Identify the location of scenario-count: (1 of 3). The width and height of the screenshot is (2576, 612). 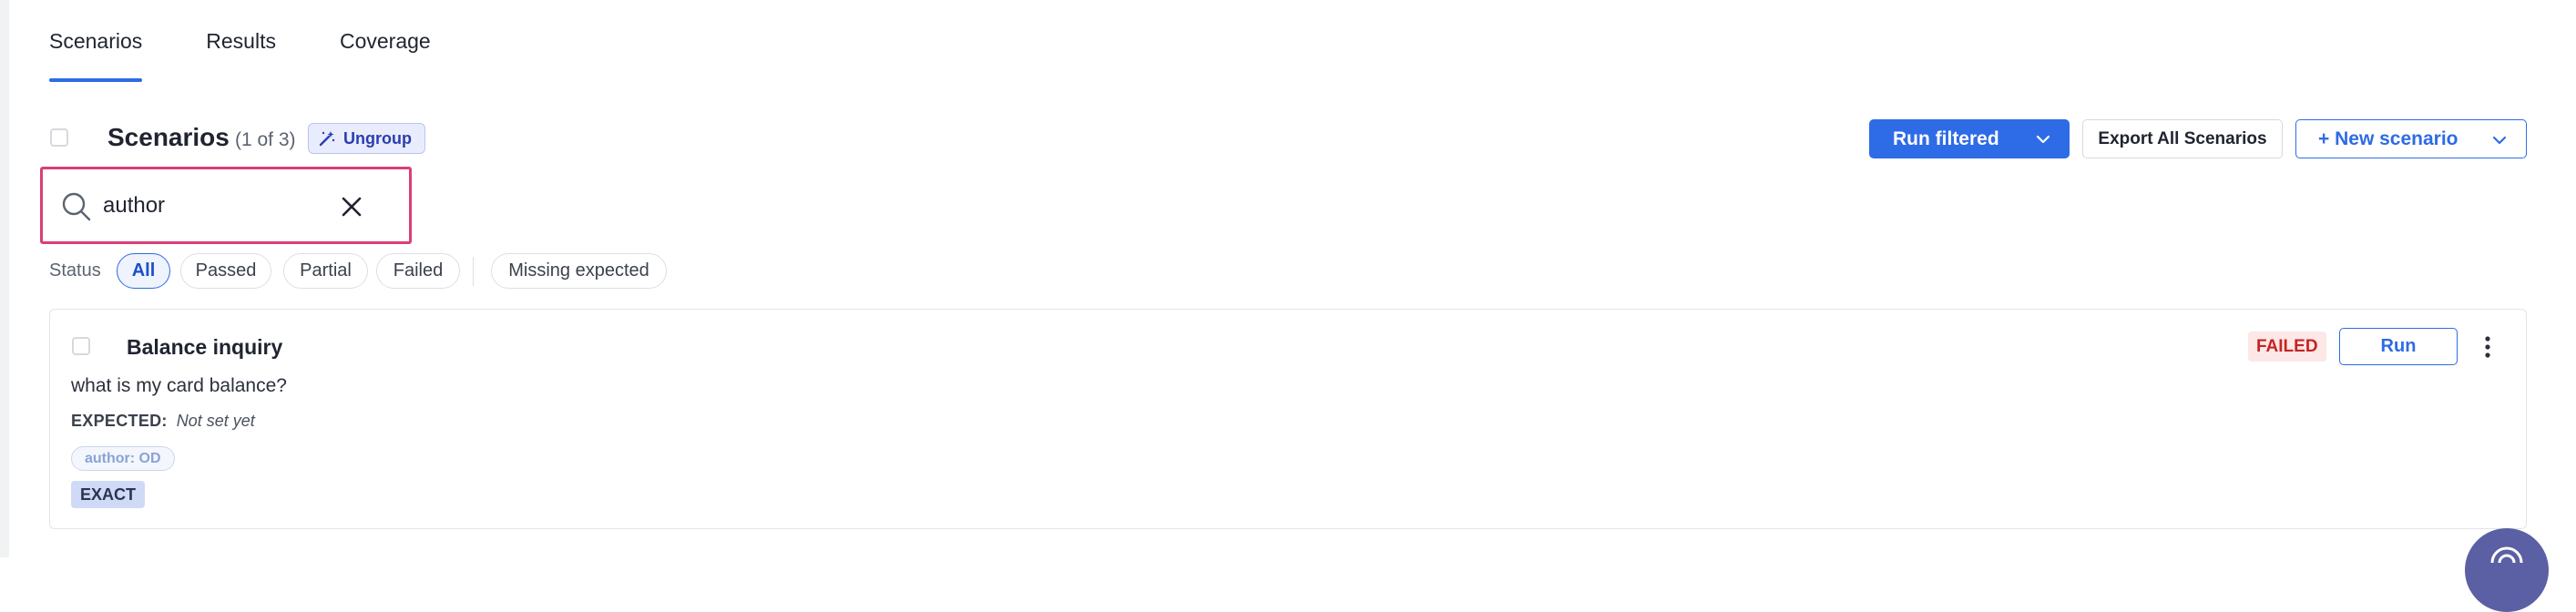
(265, 139).